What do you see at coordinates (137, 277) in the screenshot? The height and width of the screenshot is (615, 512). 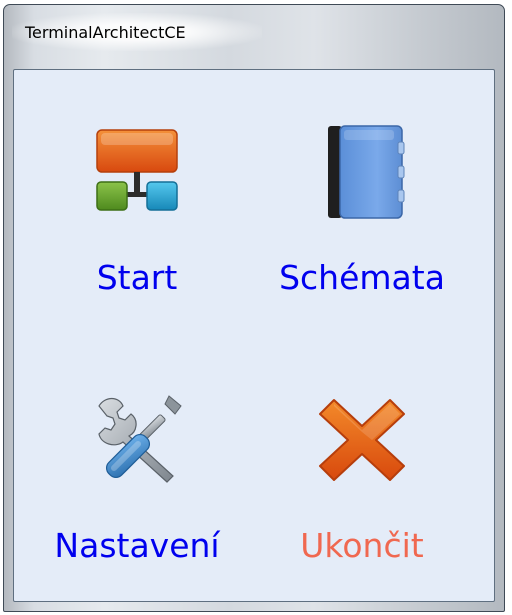 I see `start-label: Start` at bounding box center [137, 277].